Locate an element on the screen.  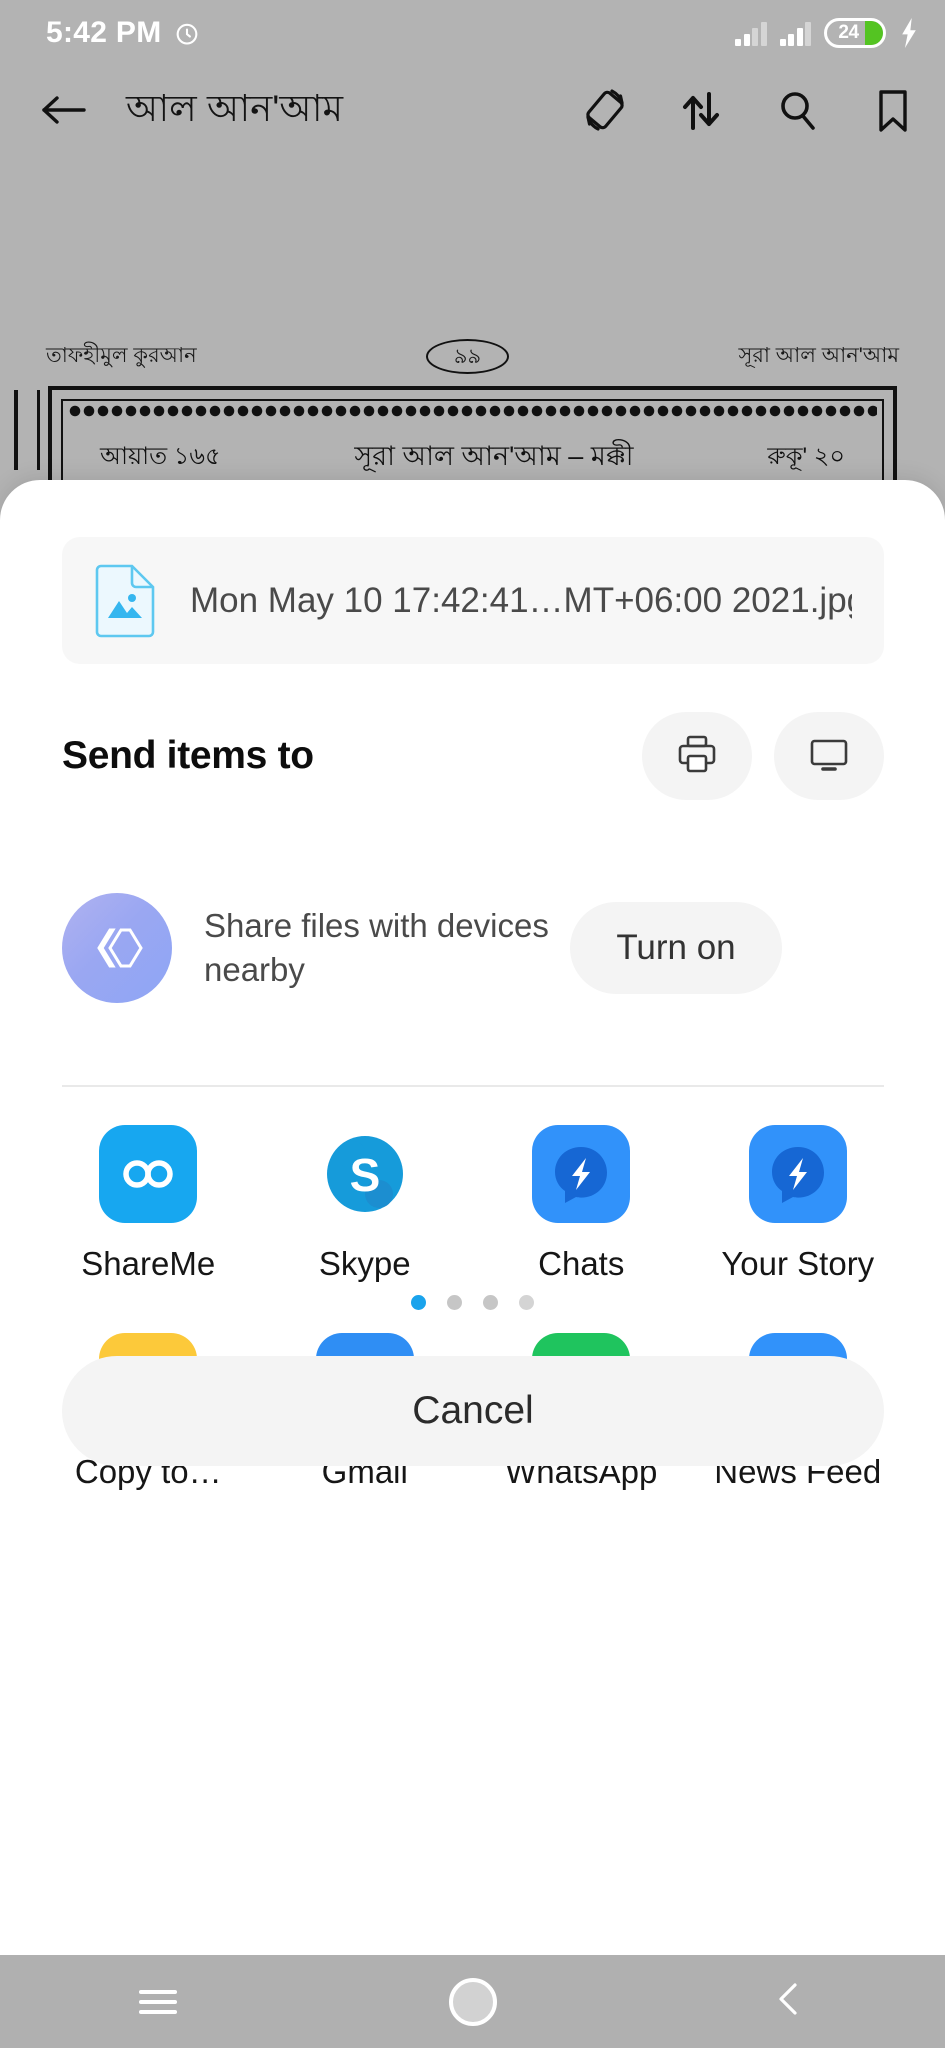
printer-icon is located at coordinates (697, 756).